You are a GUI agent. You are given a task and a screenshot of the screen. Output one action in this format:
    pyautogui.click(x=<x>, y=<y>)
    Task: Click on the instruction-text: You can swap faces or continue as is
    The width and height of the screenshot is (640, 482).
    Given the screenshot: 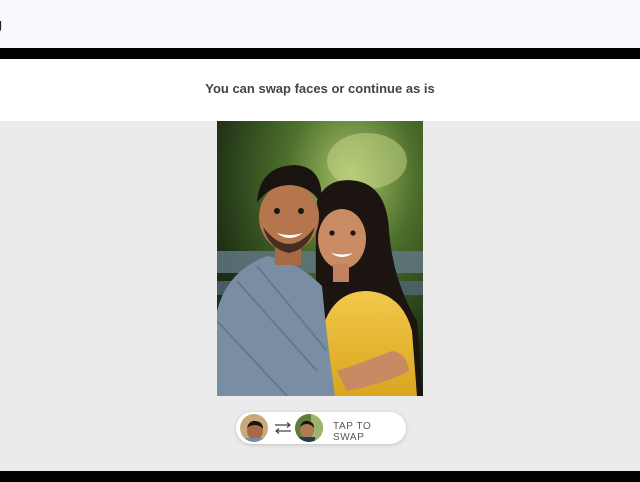 What is the action you would take?
    pyautogui.click(x=320, y=88)
    